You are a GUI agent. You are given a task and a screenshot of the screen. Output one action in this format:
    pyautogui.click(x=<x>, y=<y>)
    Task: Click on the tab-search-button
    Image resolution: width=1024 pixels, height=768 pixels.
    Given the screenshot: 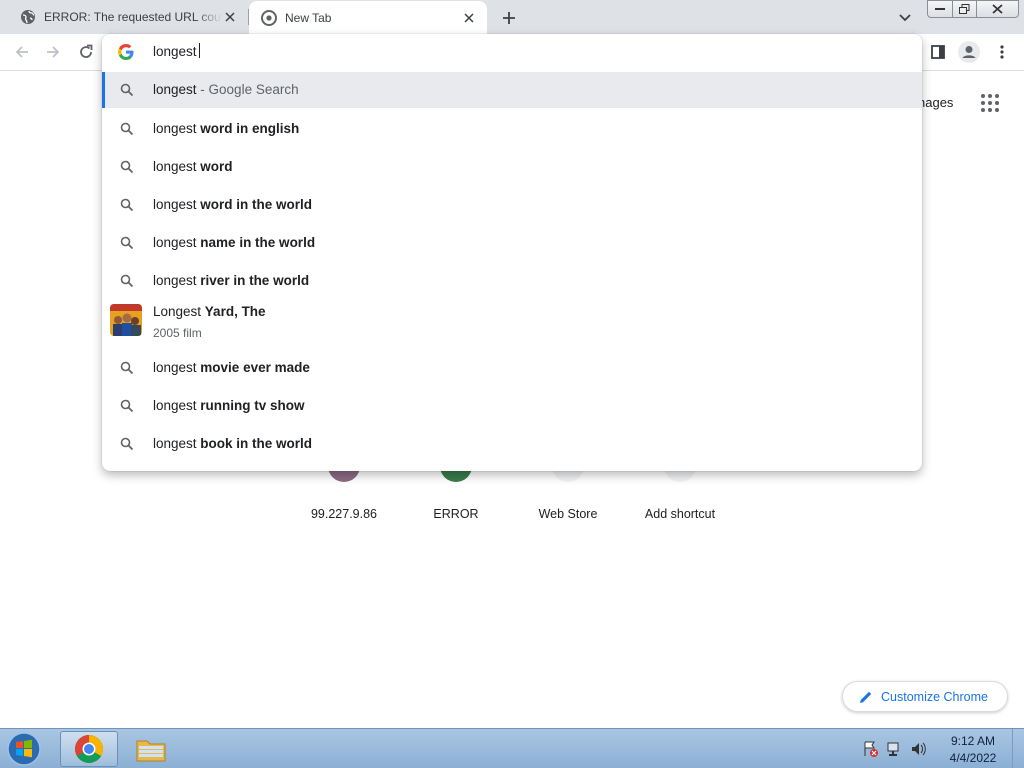 What is the action you would take?
    pyautogui.click(x=905, y=18)
    